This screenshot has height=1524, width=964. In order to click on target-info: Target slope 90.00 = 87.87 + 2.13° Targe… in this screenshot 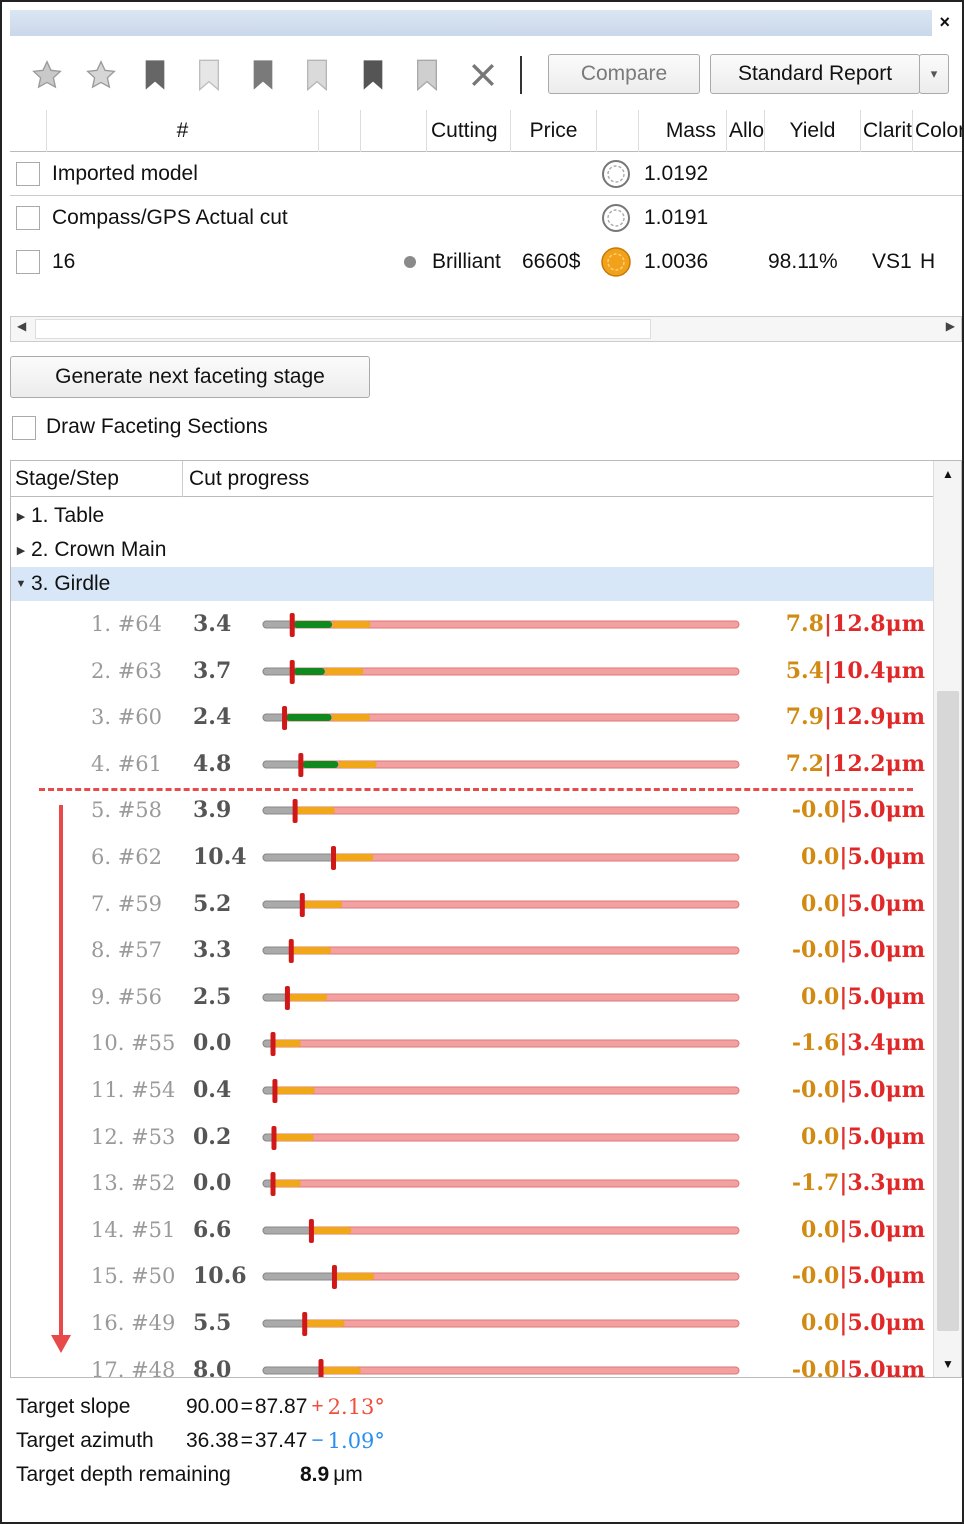, I will do `click(200, 1441)`.